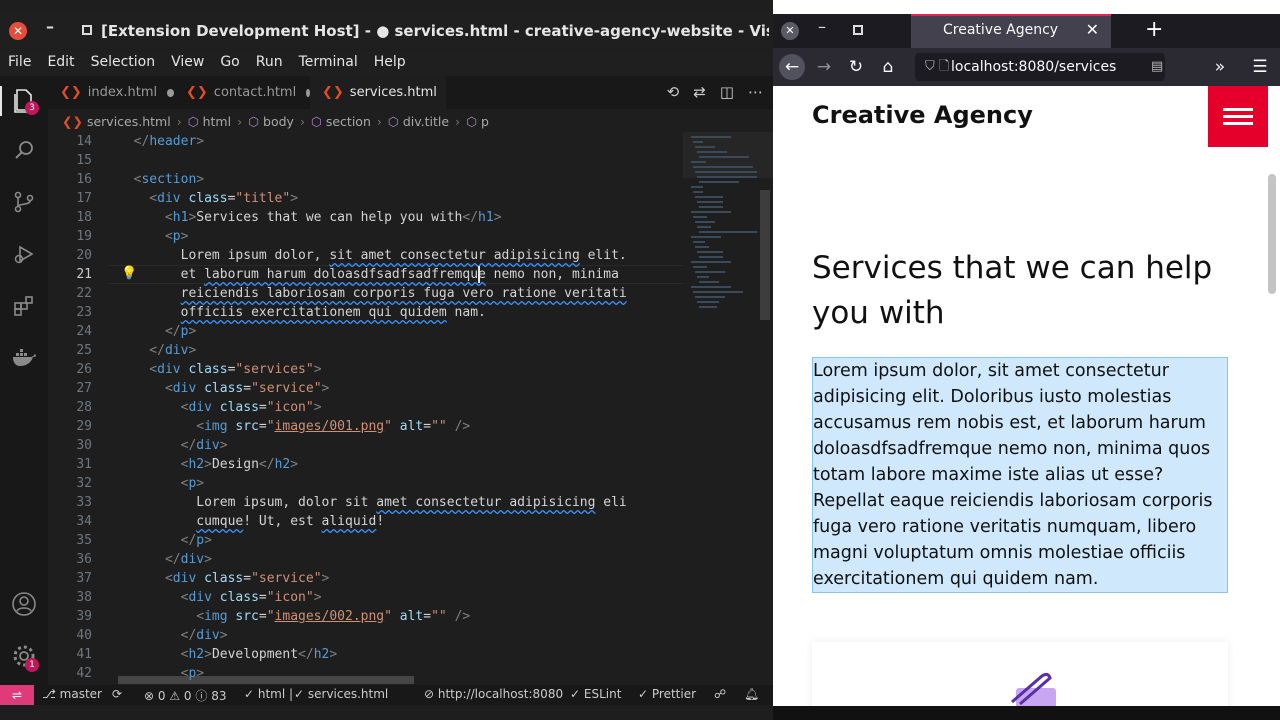 The image size is (1280, 720). Describe the element at coordinates (268, 694) in the screenshot. I see `language-mode: ✓ html |` at that location.